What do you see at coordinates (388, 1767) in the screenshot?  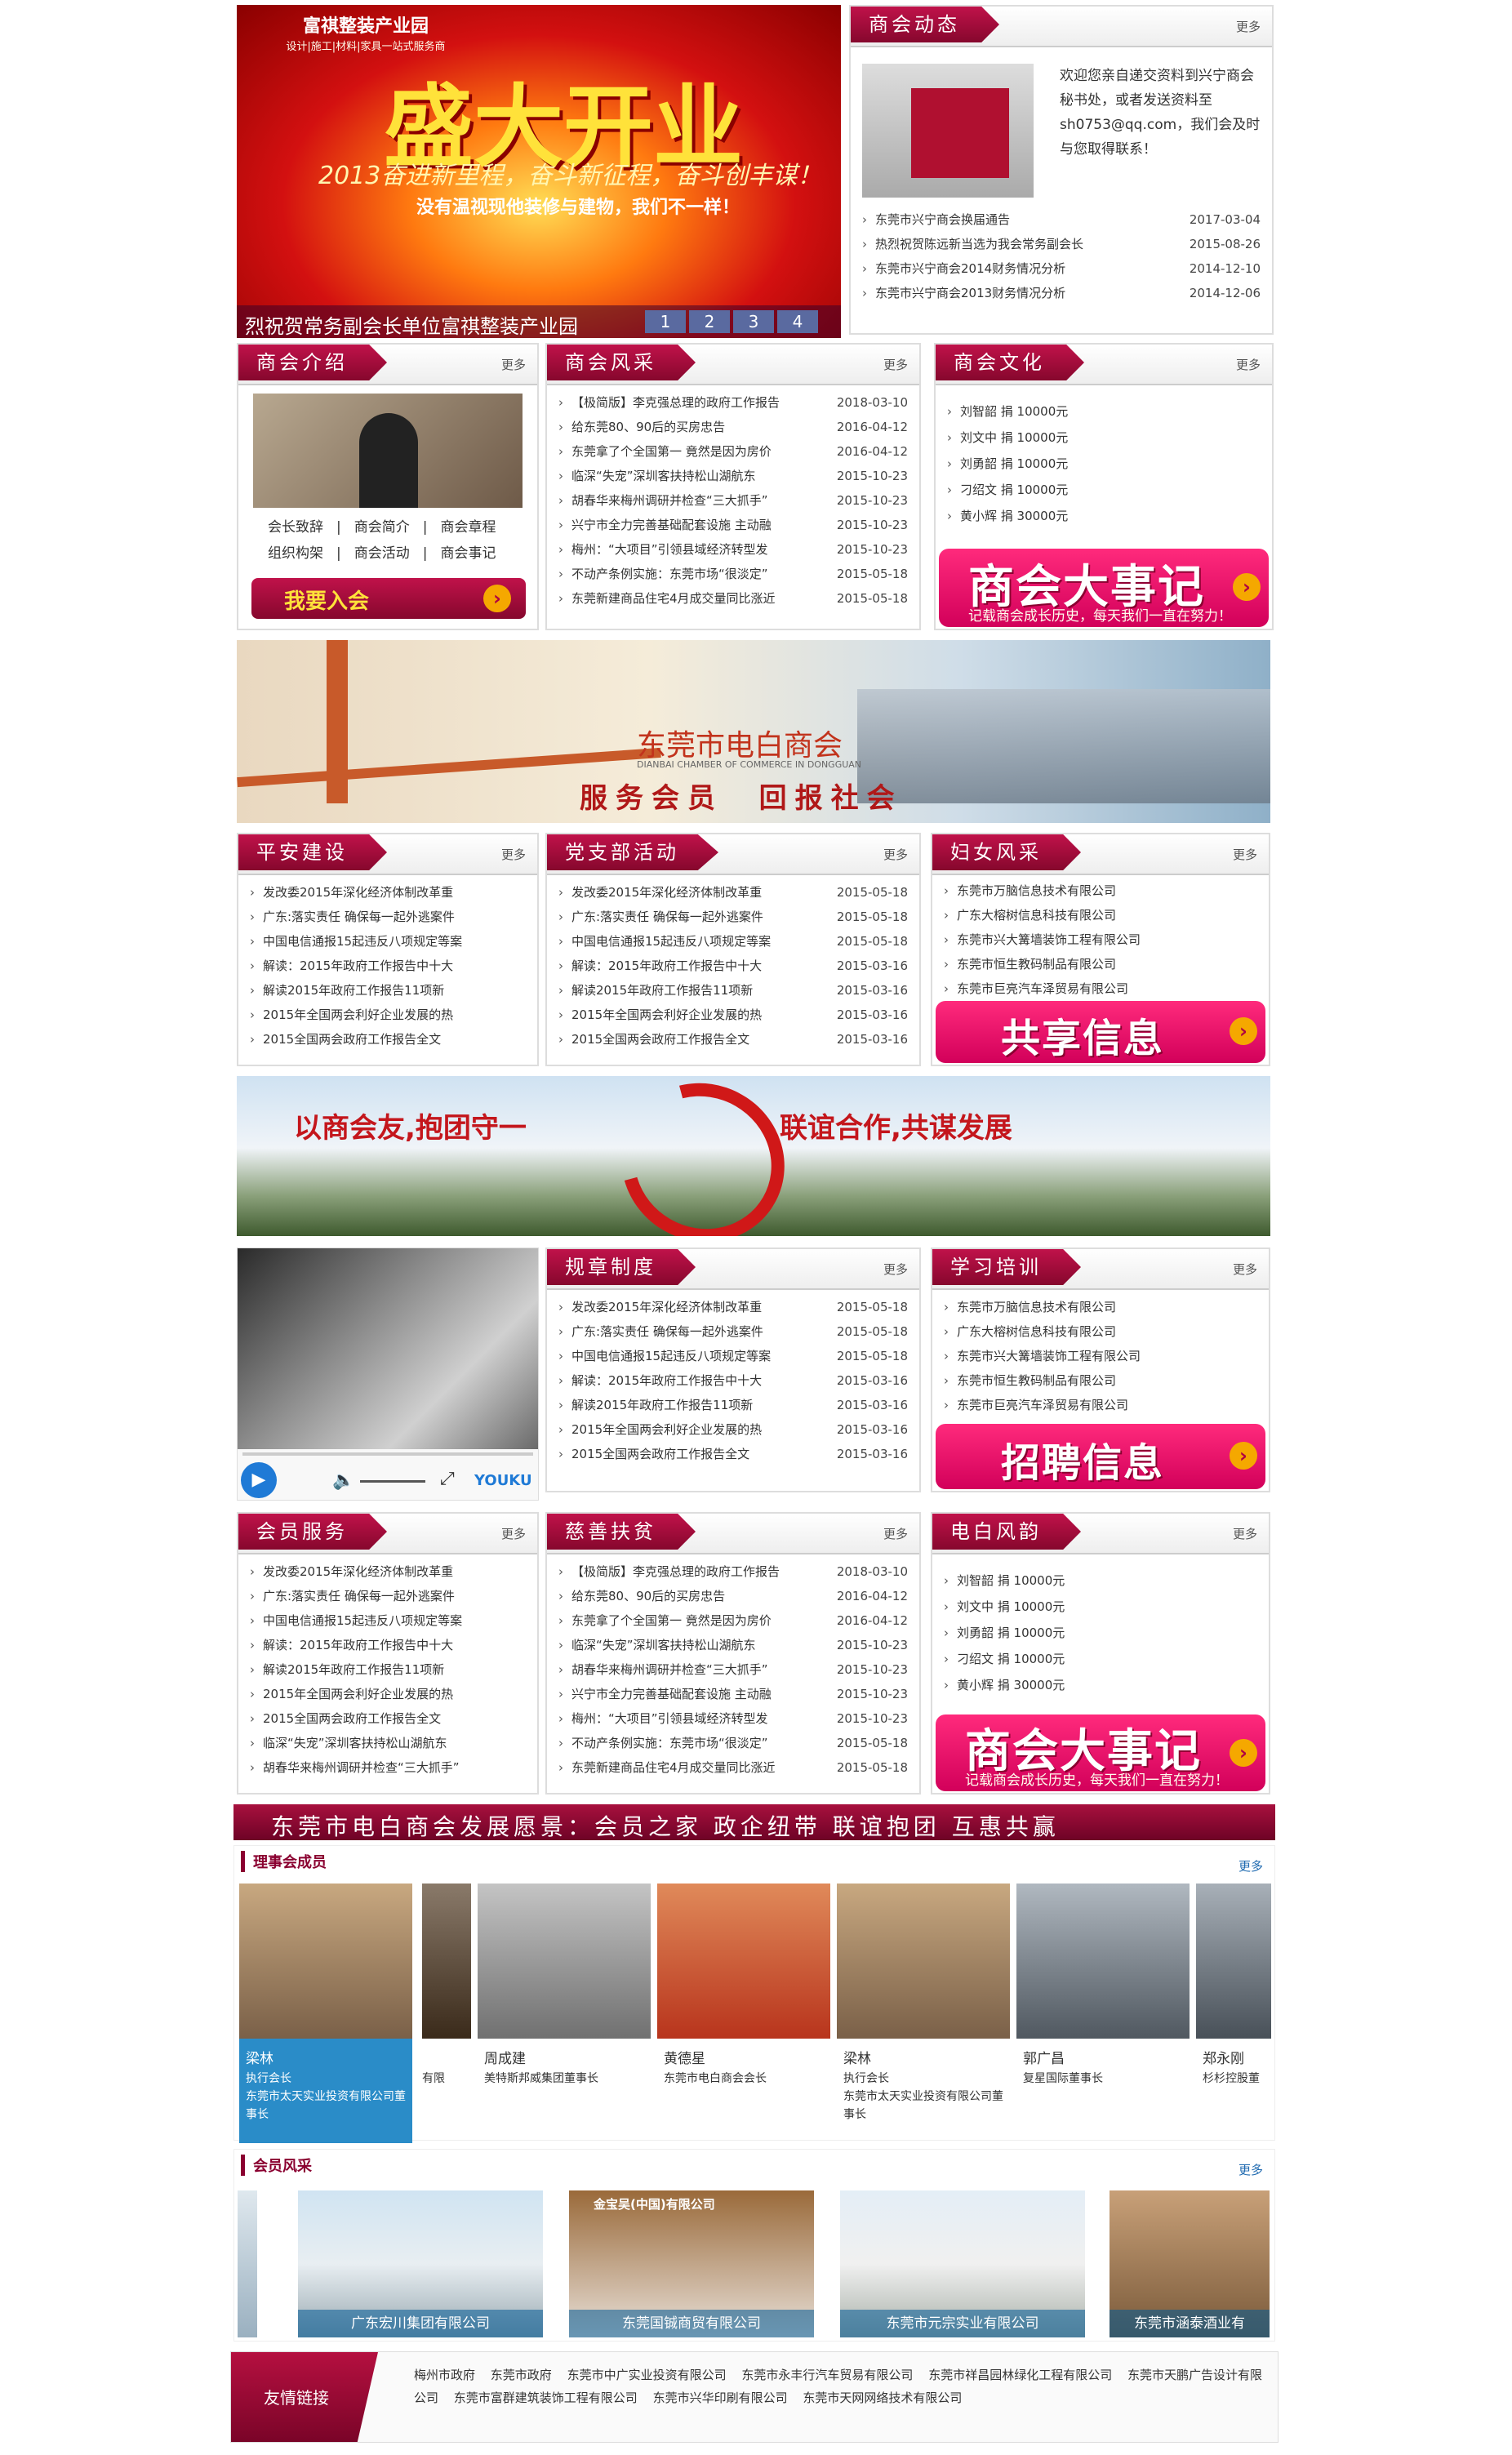 I see `list-item: 胡春华来梅州调研并检查“三大抓手”` at bounding box center [388, 1767].